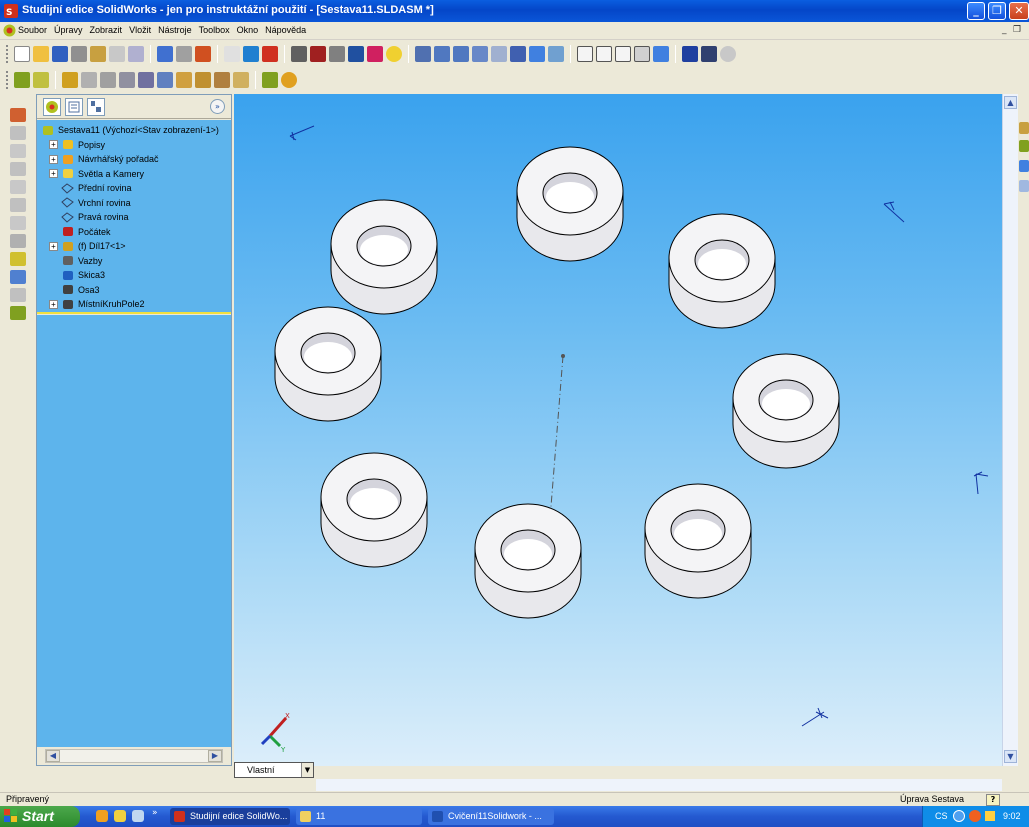 This screenshot has height=827, width=1029. Describe the element at coordinates (214, 30) in the screenshot. I see `menu-item-6: Toolbox` at that location.